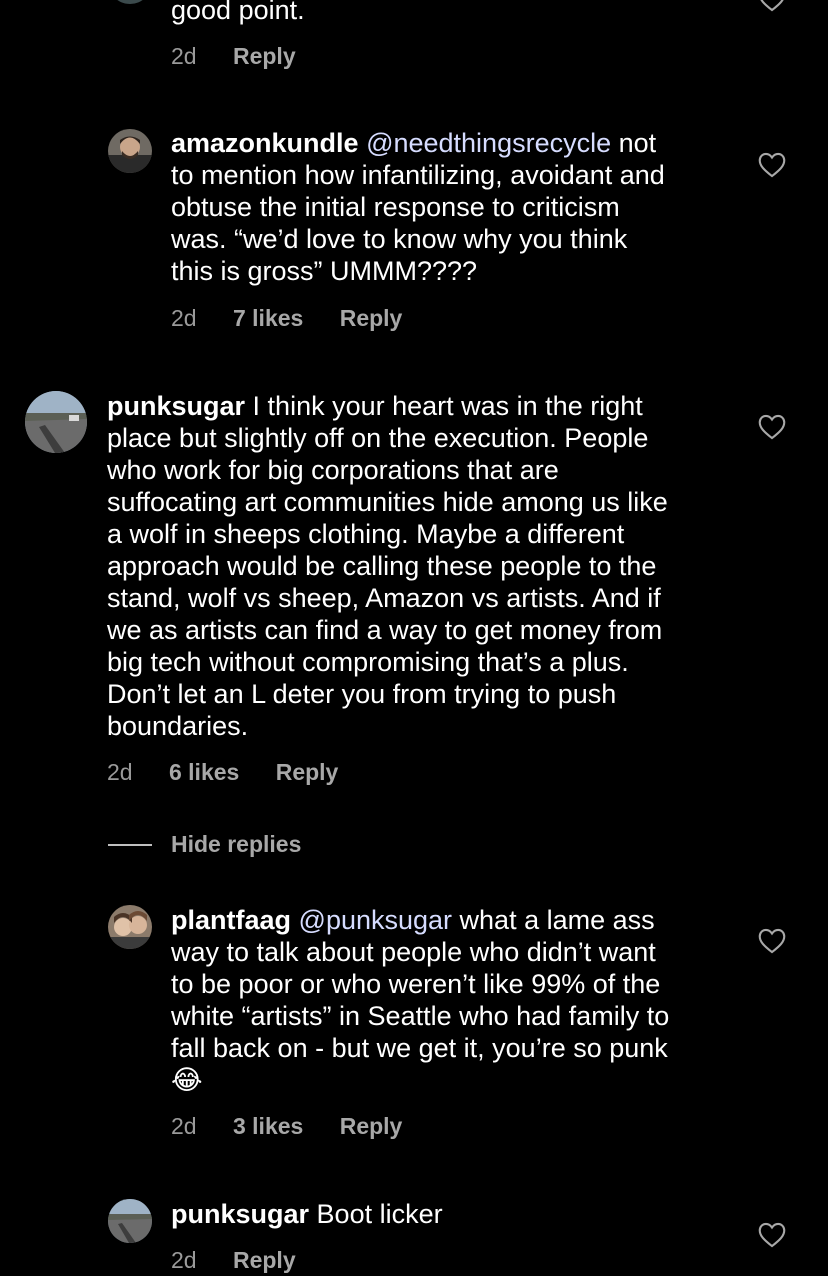 The image size is (828, 1276). What do you see at coordinates (413, 952) in the screenshot?
I see `comment-line: way to talk about people who didn’t want` at bounding box center [413, 952].